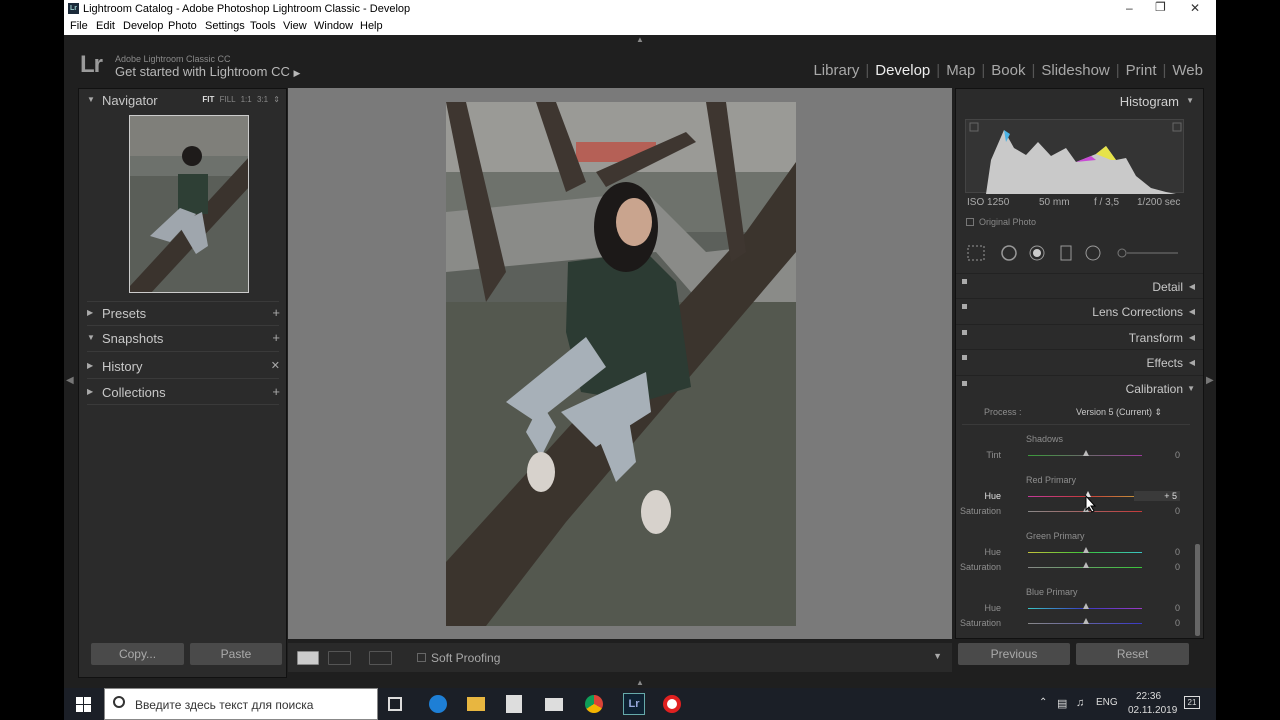 Image resolution: width=1280 pixels, height=720 pixels. Describe the element at coordinates (182, 100) in the screenshot. I see `navigator-header: ▼ Navigator FIT FILL 1:1 3:1 ⇕` at that location.